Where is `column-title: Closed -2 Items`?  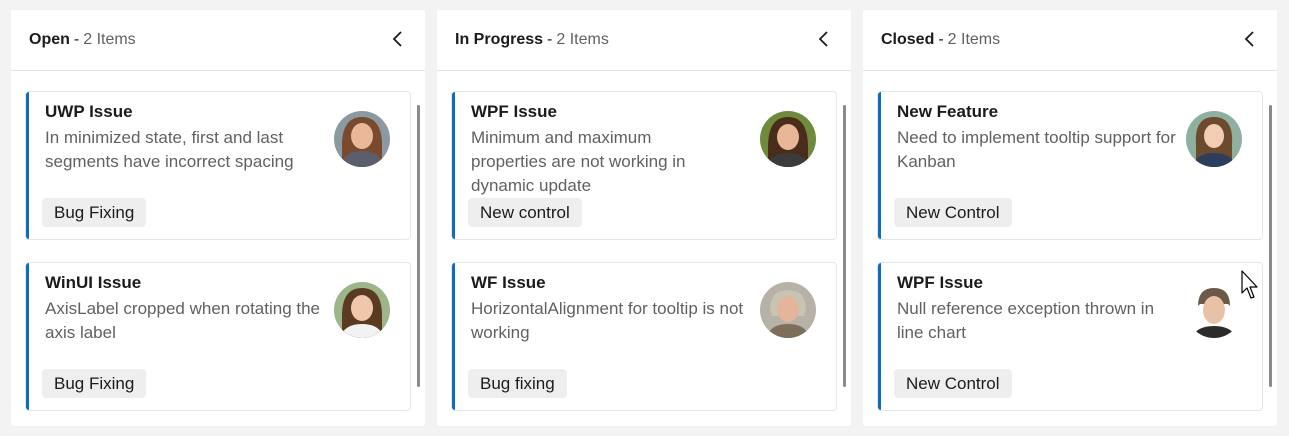
column-title: Closed -2 Items is located at coordinates (940, 40).